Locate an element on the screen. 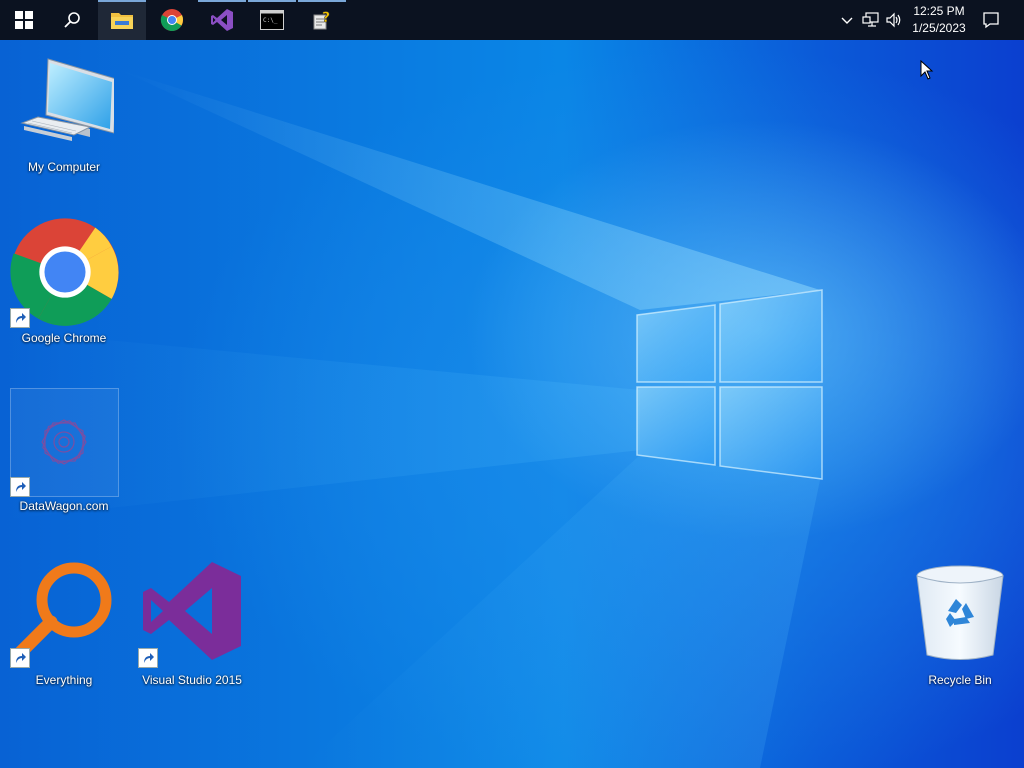 This screenshot has height=768, width=1024. chrome-icon is located at coordinates (172, 20).